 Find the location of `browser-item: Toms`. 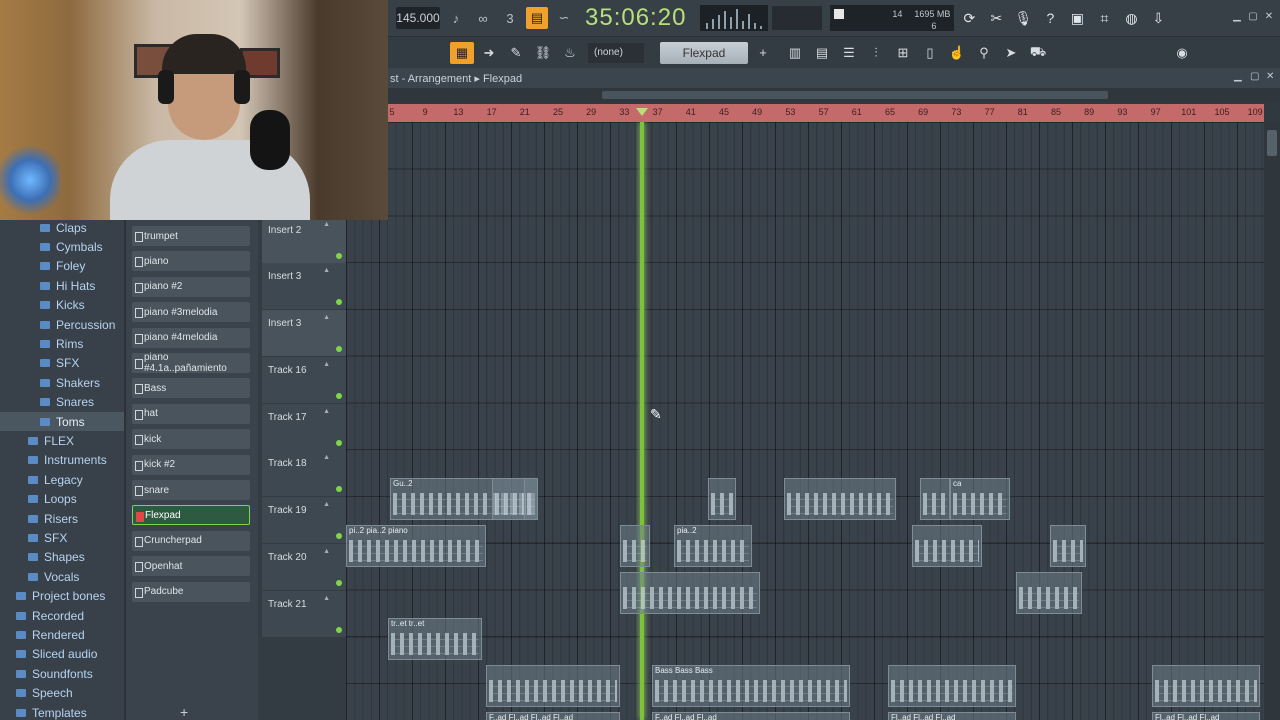

browser-item: Toms is located at coordinates (62, 421).